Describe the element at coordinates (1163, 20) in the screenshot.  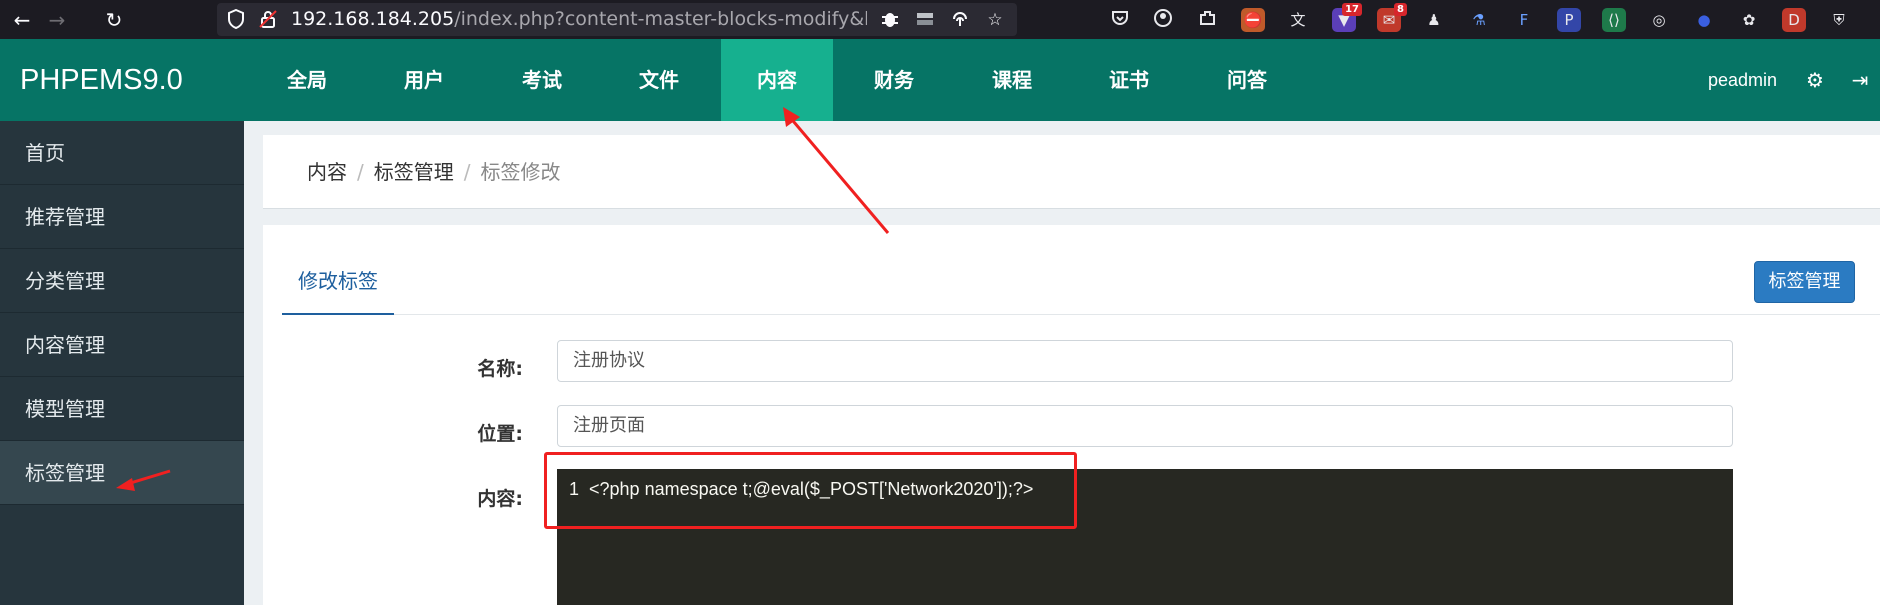
I see `account-icon` at that location.